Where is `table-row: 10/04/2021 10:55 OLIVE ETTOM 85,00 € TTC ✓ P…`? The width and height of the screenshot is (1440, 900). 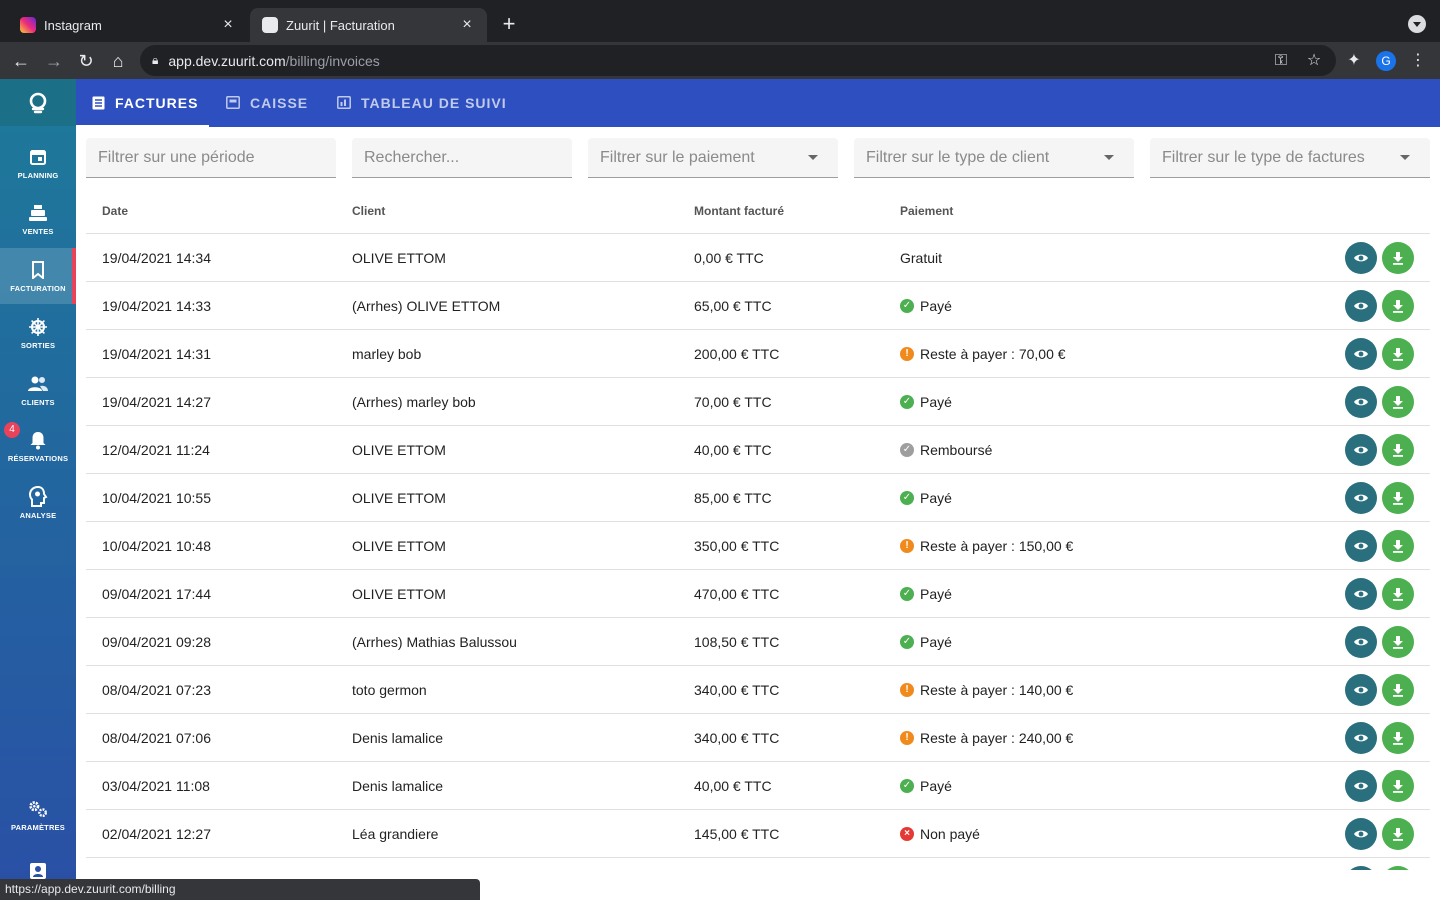
table-row: 10/04/2021 10:55 OLIVE ETTOM 85,00 € TTC ✓ P… is located at coordinates (758, 498).